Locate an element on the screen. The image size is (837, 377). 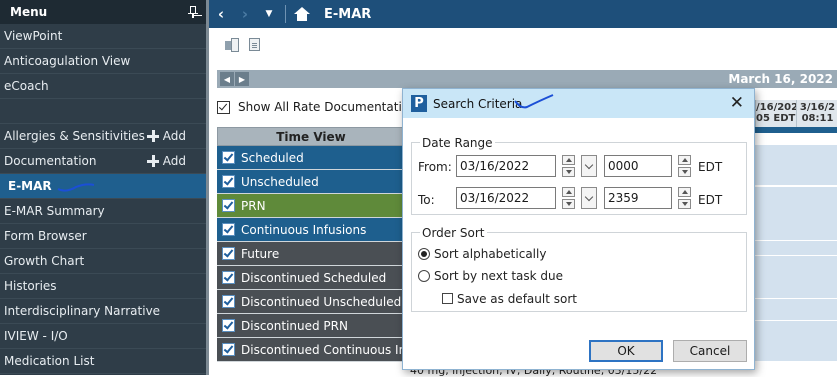
grid-column-header: 3/16/2 08:11 is located at coordinates (816, 113).